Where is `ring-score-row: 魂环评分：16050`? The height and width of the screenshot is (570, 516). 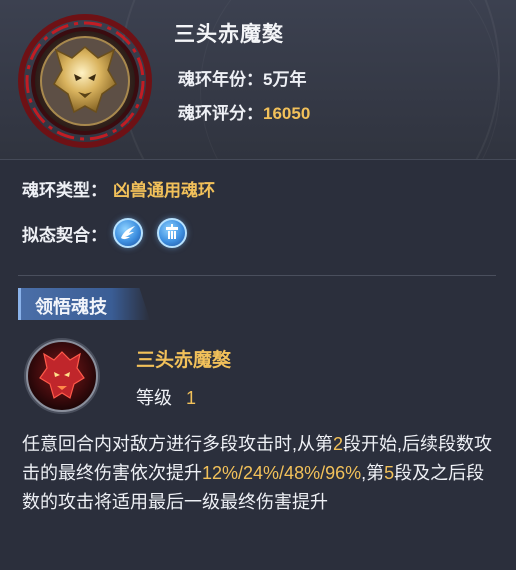 ring-score-row: 魂环评分：16050 is located at coordinates (244, 111).